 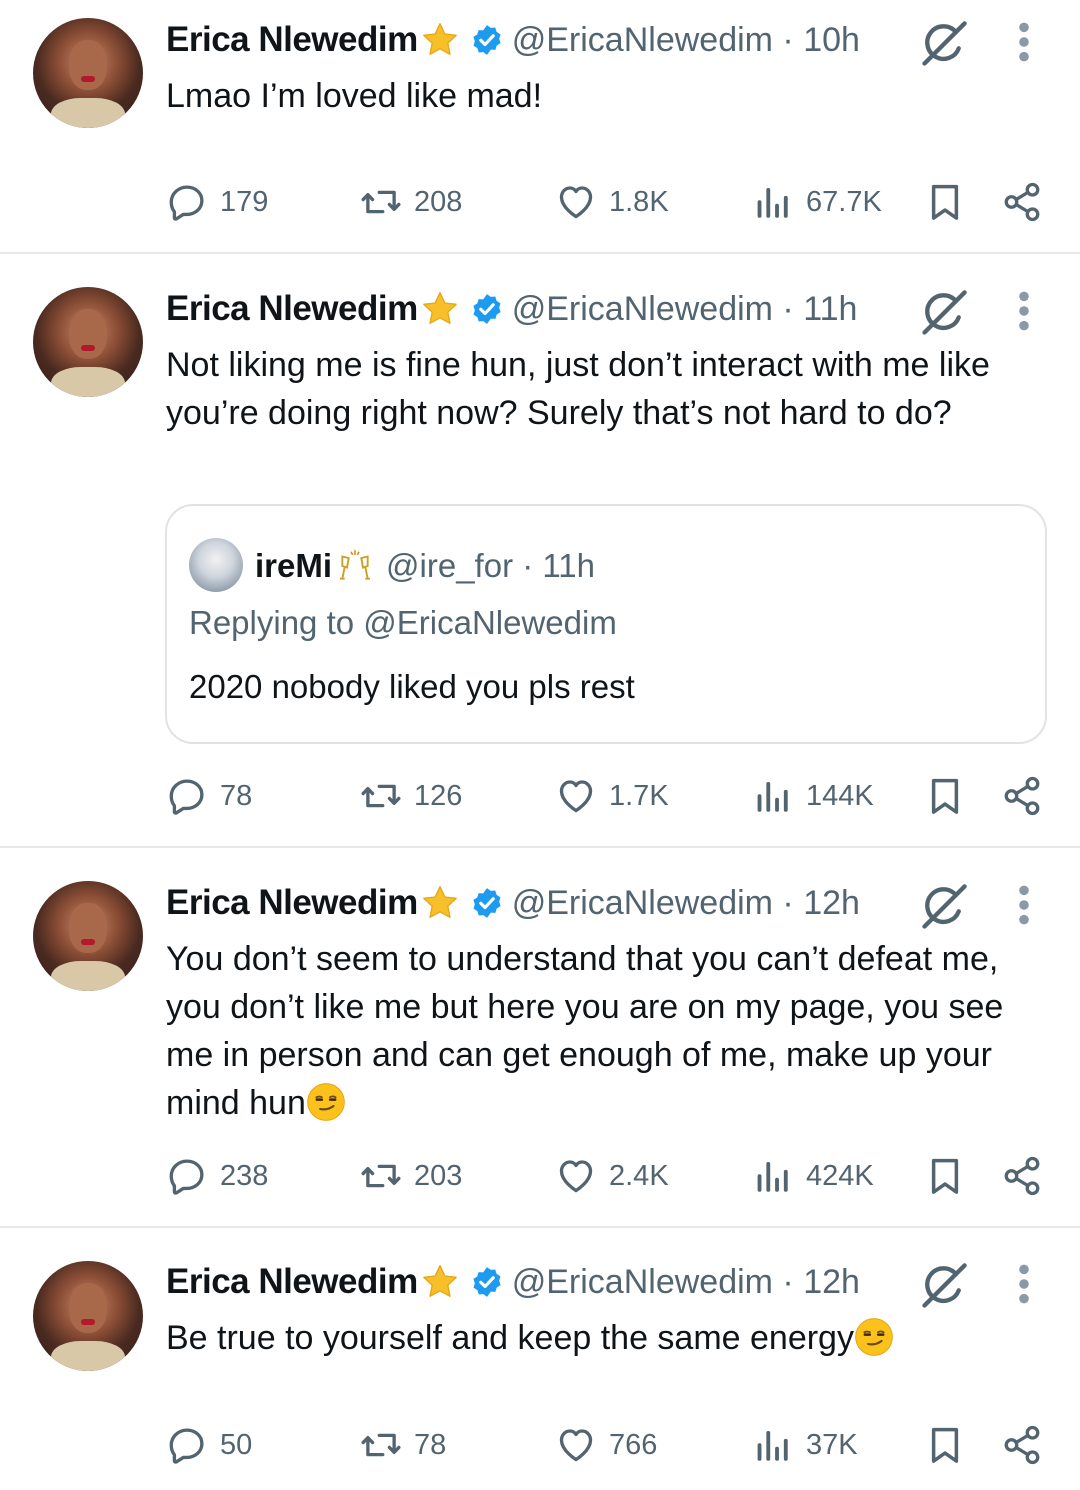 I want to click on tweet-header: Erica Nlewedim @EricaNlewedim · 11h, so click(x=511, y=309).